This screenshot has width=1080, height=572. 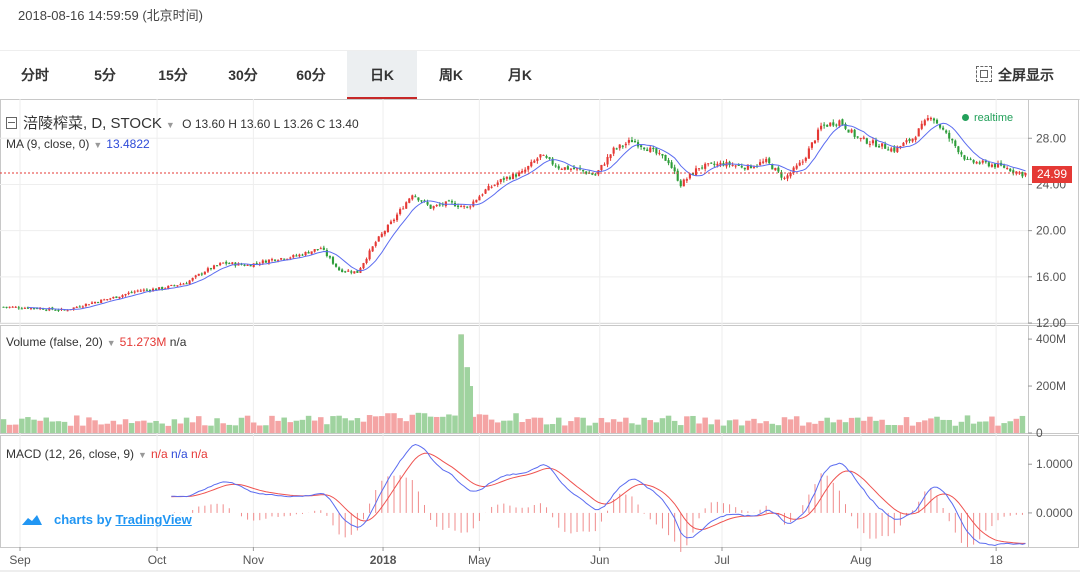 What do you see at coordinates (311, 75) in the screenshot?
I see `tab-60min: 60分` at bounding box center [311, 75].